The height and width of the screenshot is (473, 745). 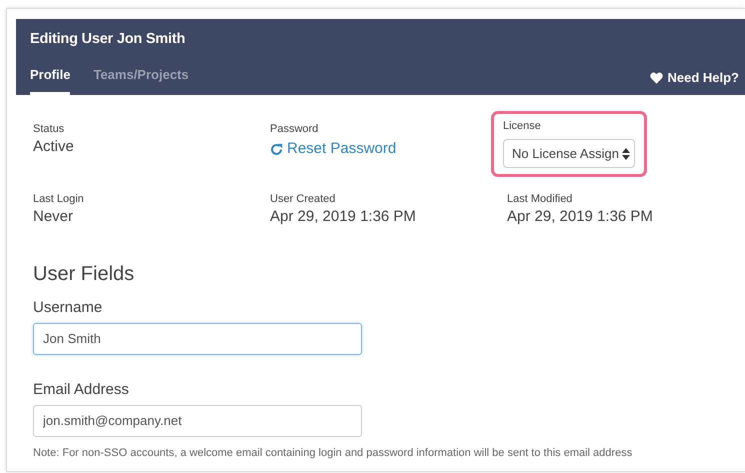 What do you see at coordinates (569, 153) in the screenshot?
I see `license-select: No License Assign` at bounding box center [569, 153].